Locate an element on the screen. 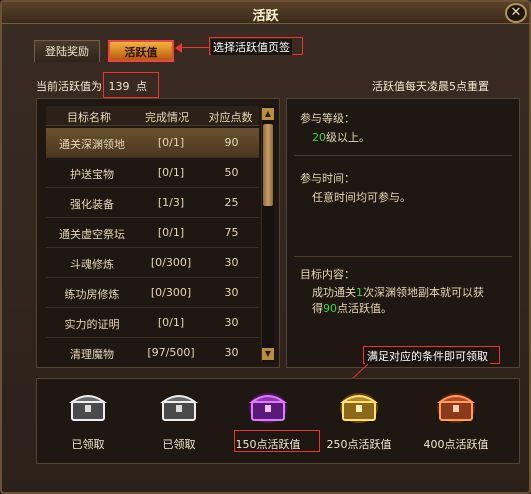  goal-label: 目标内容： is located at coordinates (327, 274).